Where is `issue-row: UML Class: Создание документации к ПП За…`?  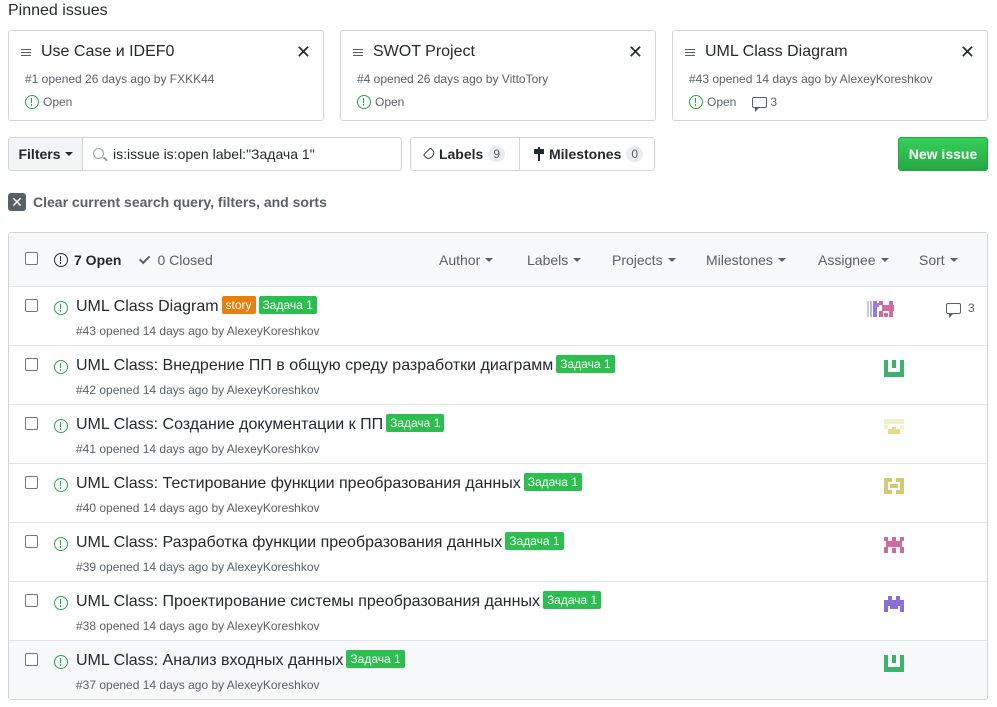
issue-row: UML Class: Создание документации к ПП За… is located at coordinates (498, 434).